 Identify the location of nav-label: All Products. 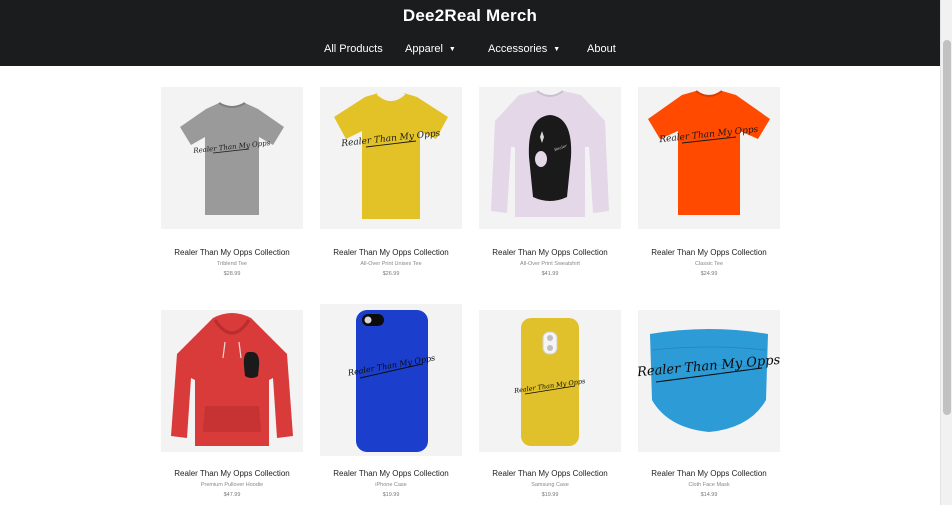
(353, 49).